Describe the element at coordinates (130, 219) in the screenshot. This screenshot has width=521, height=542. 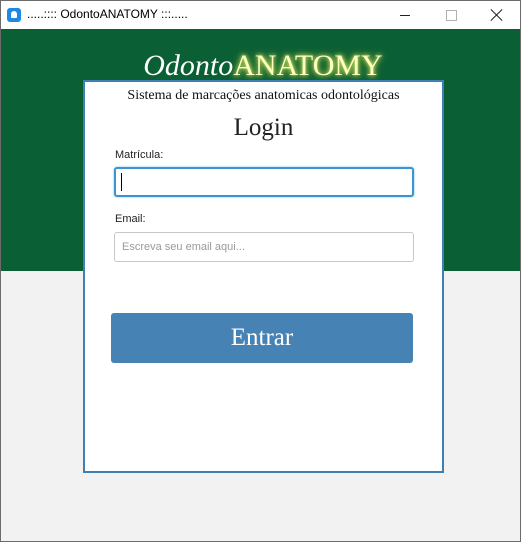
I see `email-label: Email:` at that location.